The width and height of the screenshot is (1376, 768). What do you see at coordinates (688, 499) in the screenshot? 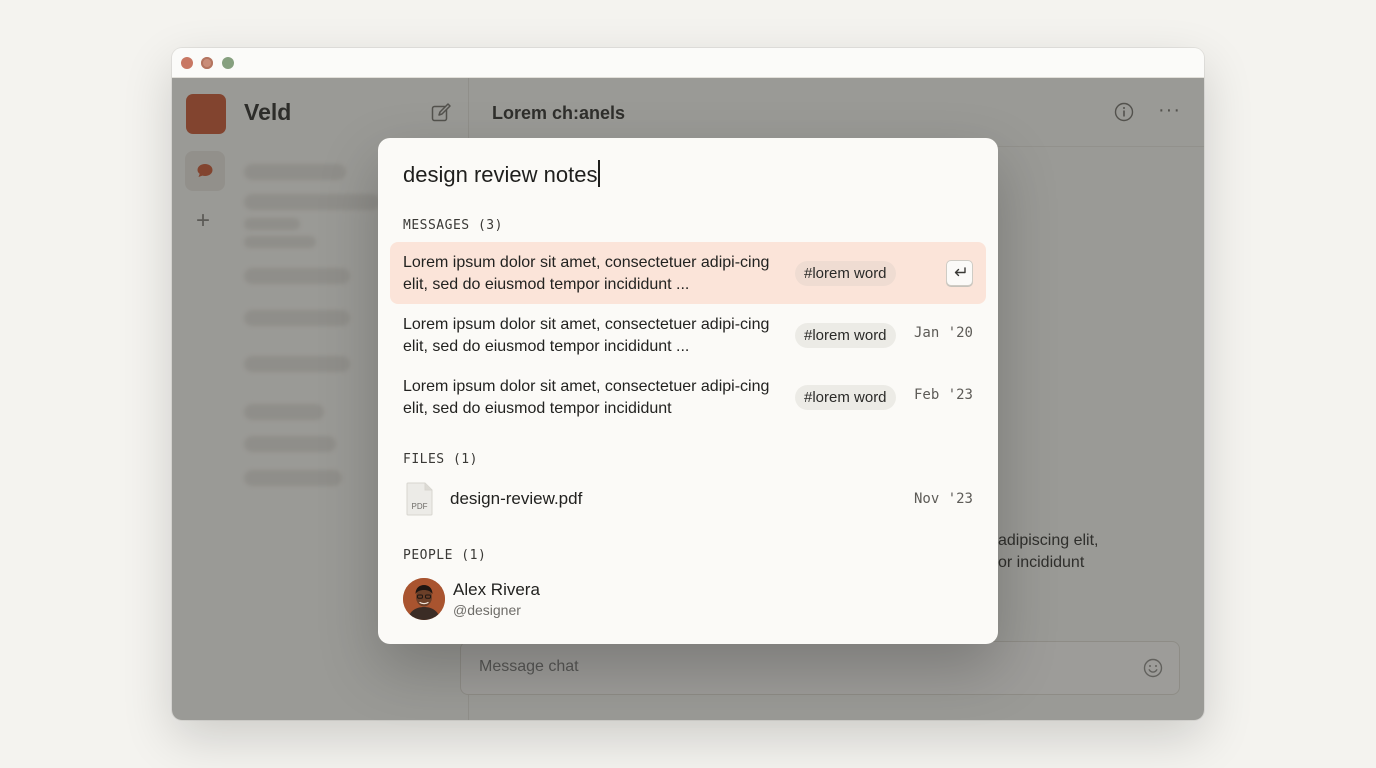
I see `file-result: PDF design-review.pdf Nov '23` at bounding box center [688, 499].